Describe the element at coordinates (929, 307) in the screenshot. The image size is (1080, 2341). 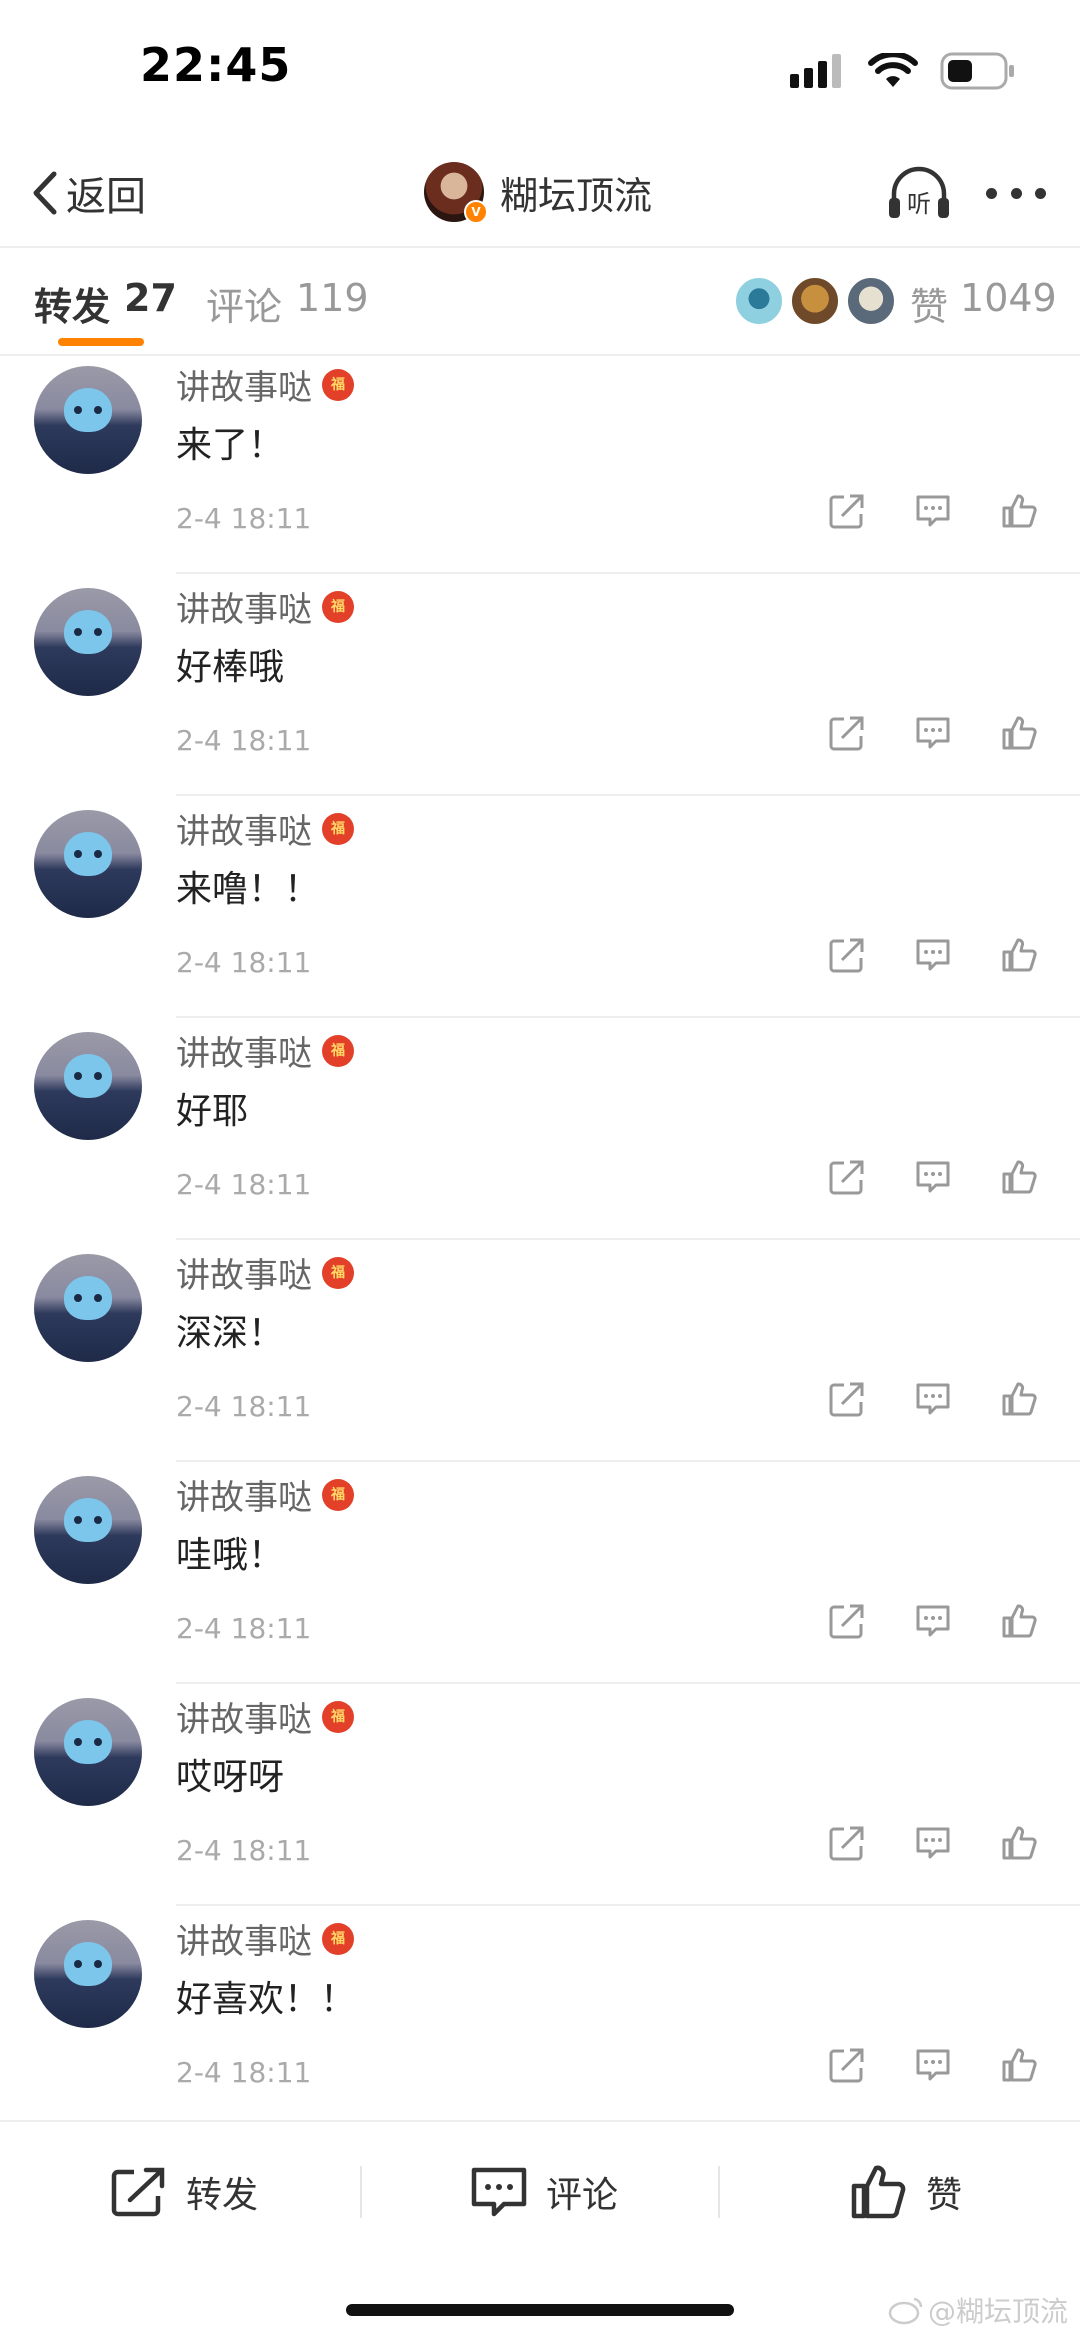
I see `tab-likes-label: 赞` at that location.